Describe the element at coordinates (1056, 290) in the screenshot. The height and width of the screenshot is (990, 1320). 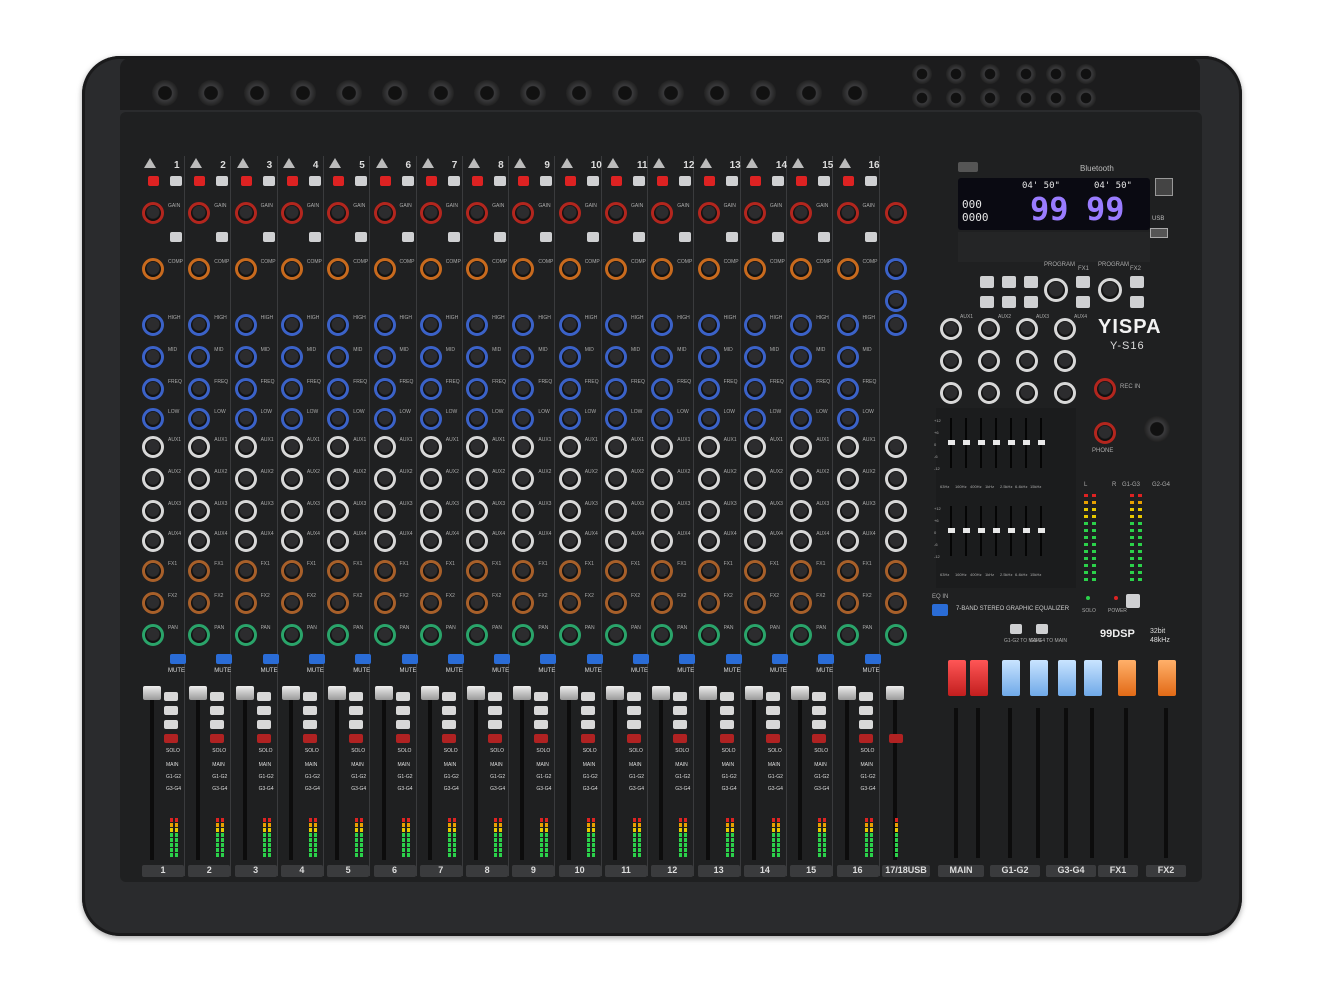
I see `fx1-program-knob` at that location.